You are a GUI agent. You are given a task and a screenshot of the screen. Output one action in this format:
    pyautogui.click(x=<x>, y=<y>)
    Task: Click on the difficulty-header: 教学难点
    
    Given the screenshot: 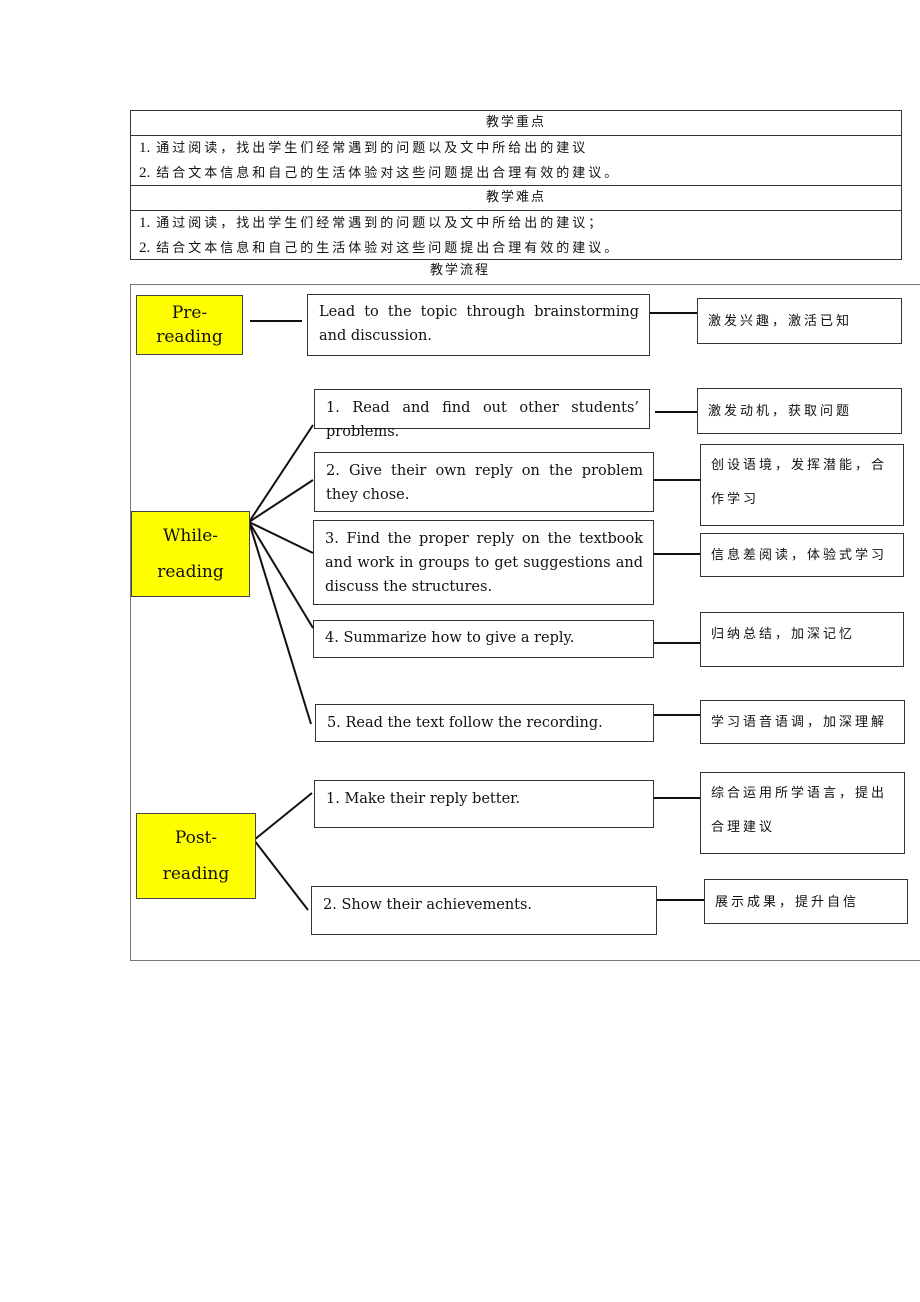 What is the action you would take?
    pyautogui.click(x=516, y=198)
    